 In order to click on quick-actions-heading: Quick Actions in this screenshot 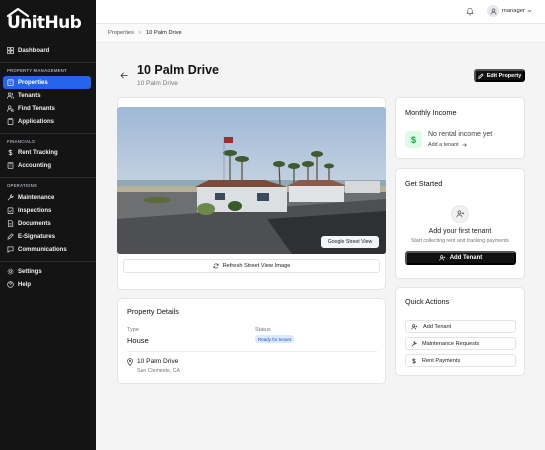, I will do `click(427, 301)`.